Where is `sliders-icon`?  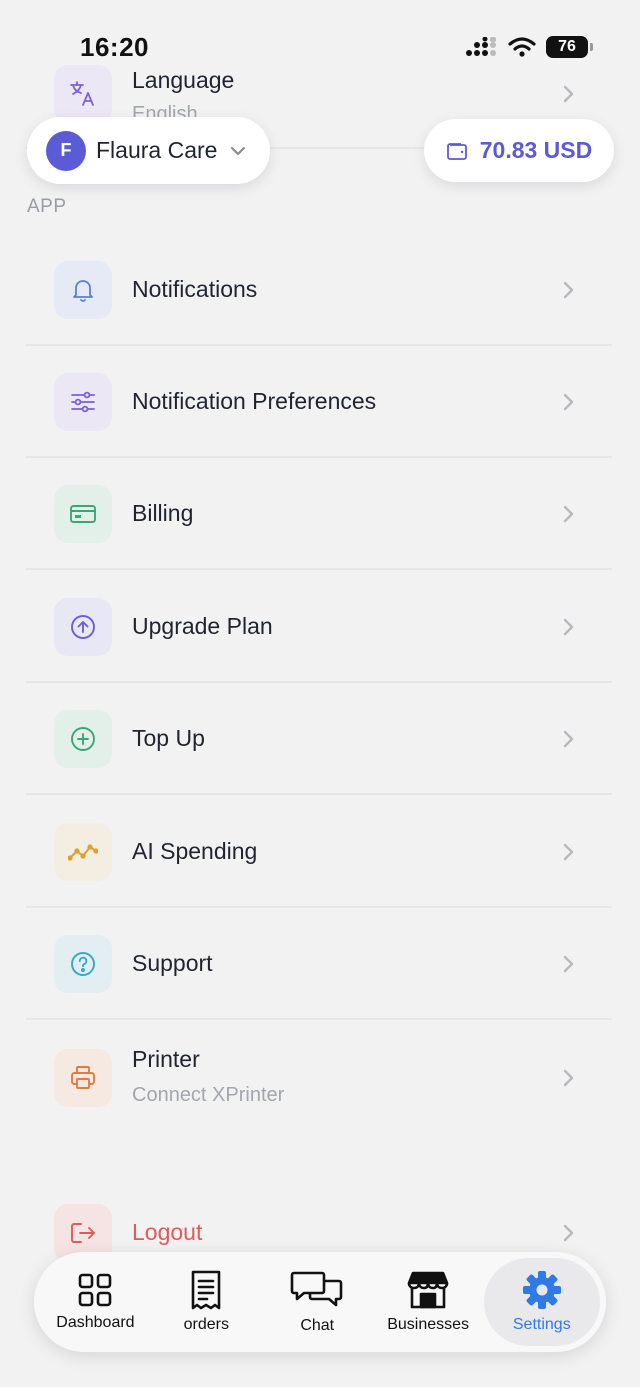
sliders-icon is located at coordinates (83, 402).